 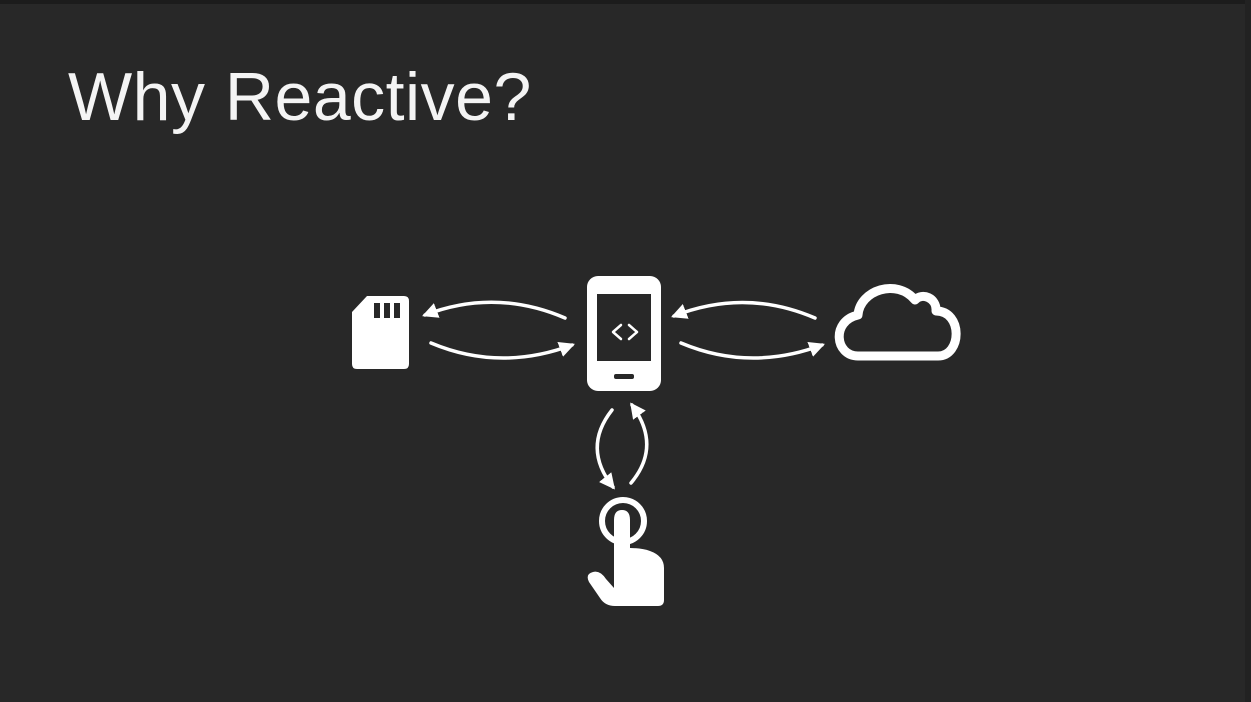 I want to click on flow-arrow-phone-to-sd, so click(x=494, y=310).